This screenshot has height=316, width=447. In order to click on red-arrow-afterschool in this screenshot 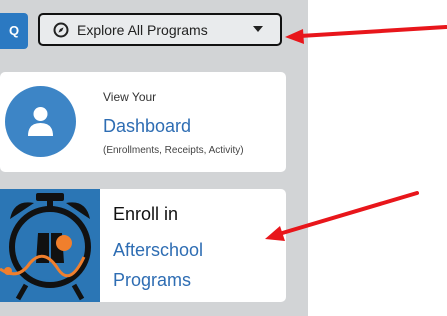, I will do `click(342, 216)`.